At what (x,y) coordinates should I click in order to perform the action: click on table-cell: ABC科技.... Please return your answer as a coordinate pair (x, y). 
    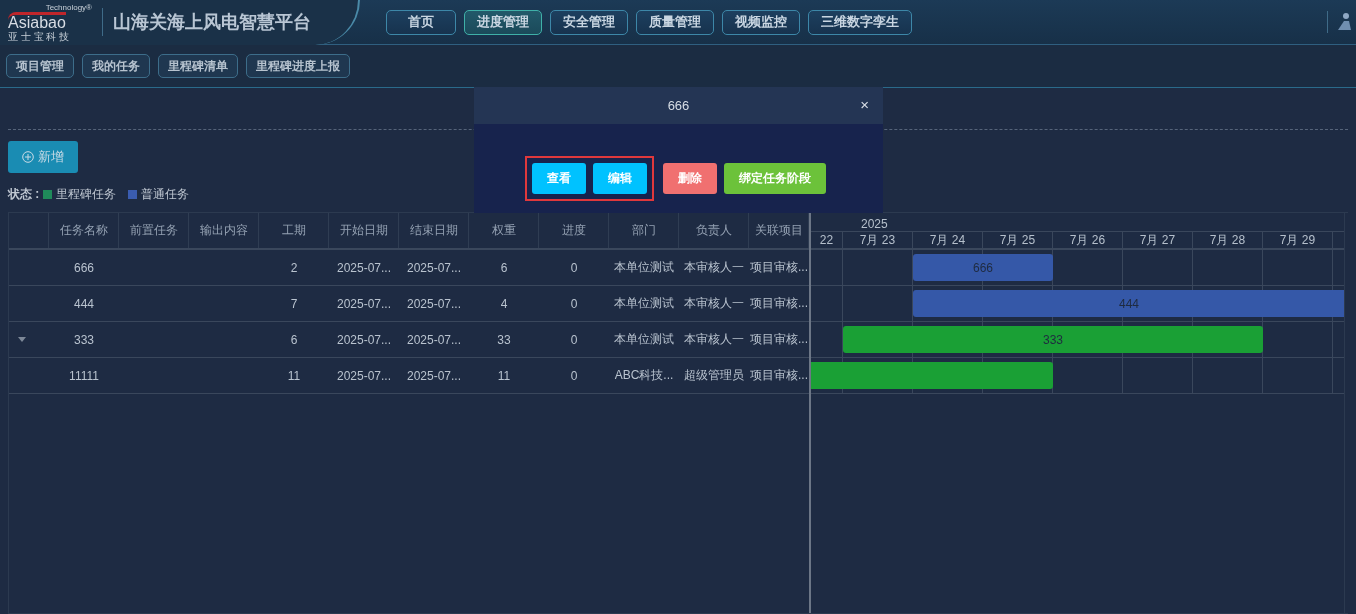
    Looking at the image, I should click on (644, 375).